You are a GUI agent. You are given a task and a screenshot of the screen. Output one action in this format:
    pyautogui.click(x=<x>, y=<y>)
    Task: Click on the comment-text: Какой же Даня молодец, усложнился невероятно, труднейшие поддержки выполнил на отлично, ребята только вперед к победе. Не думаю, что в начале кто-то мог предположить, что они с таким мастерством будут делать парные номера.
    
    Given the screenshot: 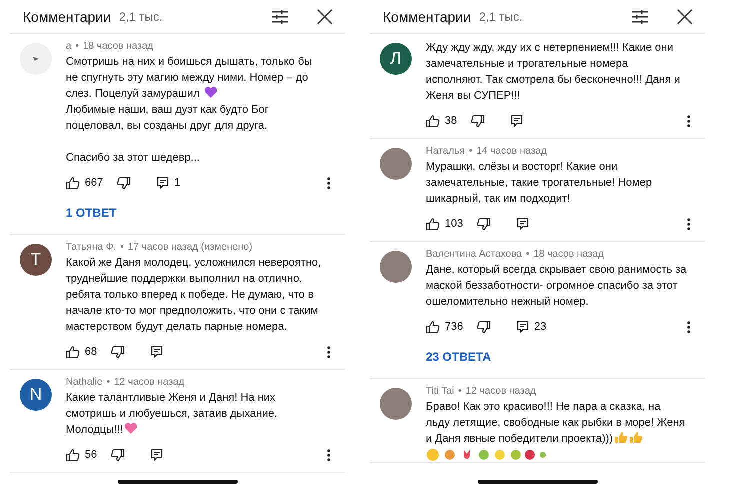 What is the action you would take?
    pyautogui.click(x=194, y=295)
    